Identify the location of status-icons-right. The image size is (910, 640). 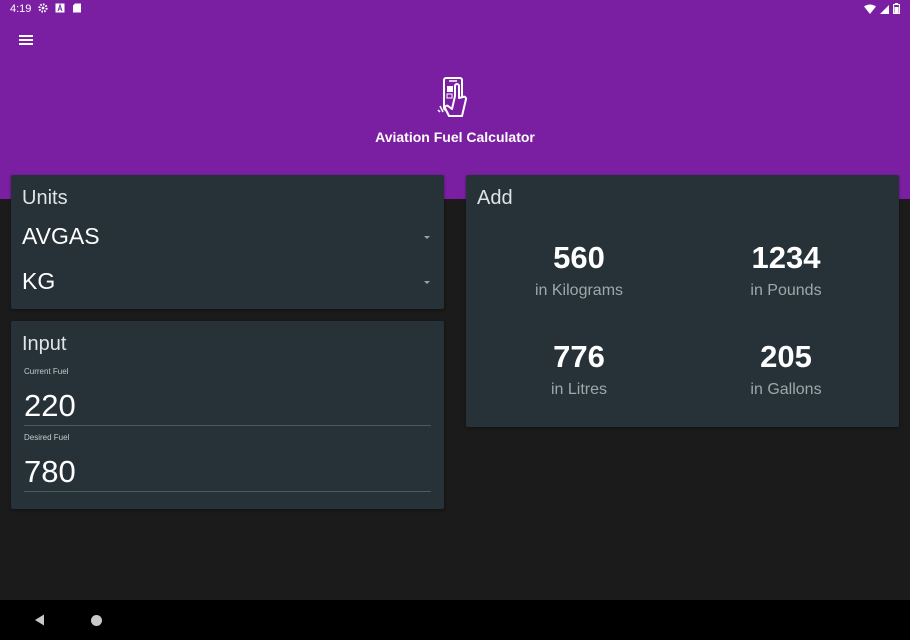
(882, 8).